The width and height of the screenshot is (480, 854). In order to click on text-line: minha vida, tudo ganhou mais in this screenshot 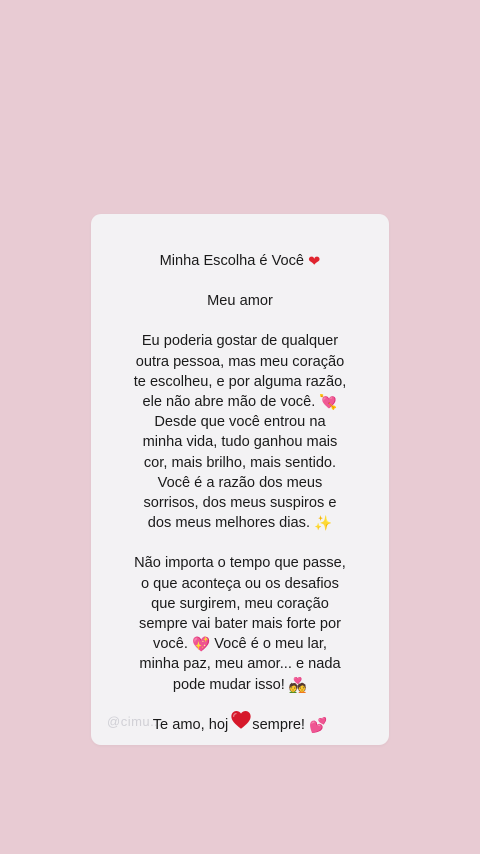, I will do `click(240, 442)`.